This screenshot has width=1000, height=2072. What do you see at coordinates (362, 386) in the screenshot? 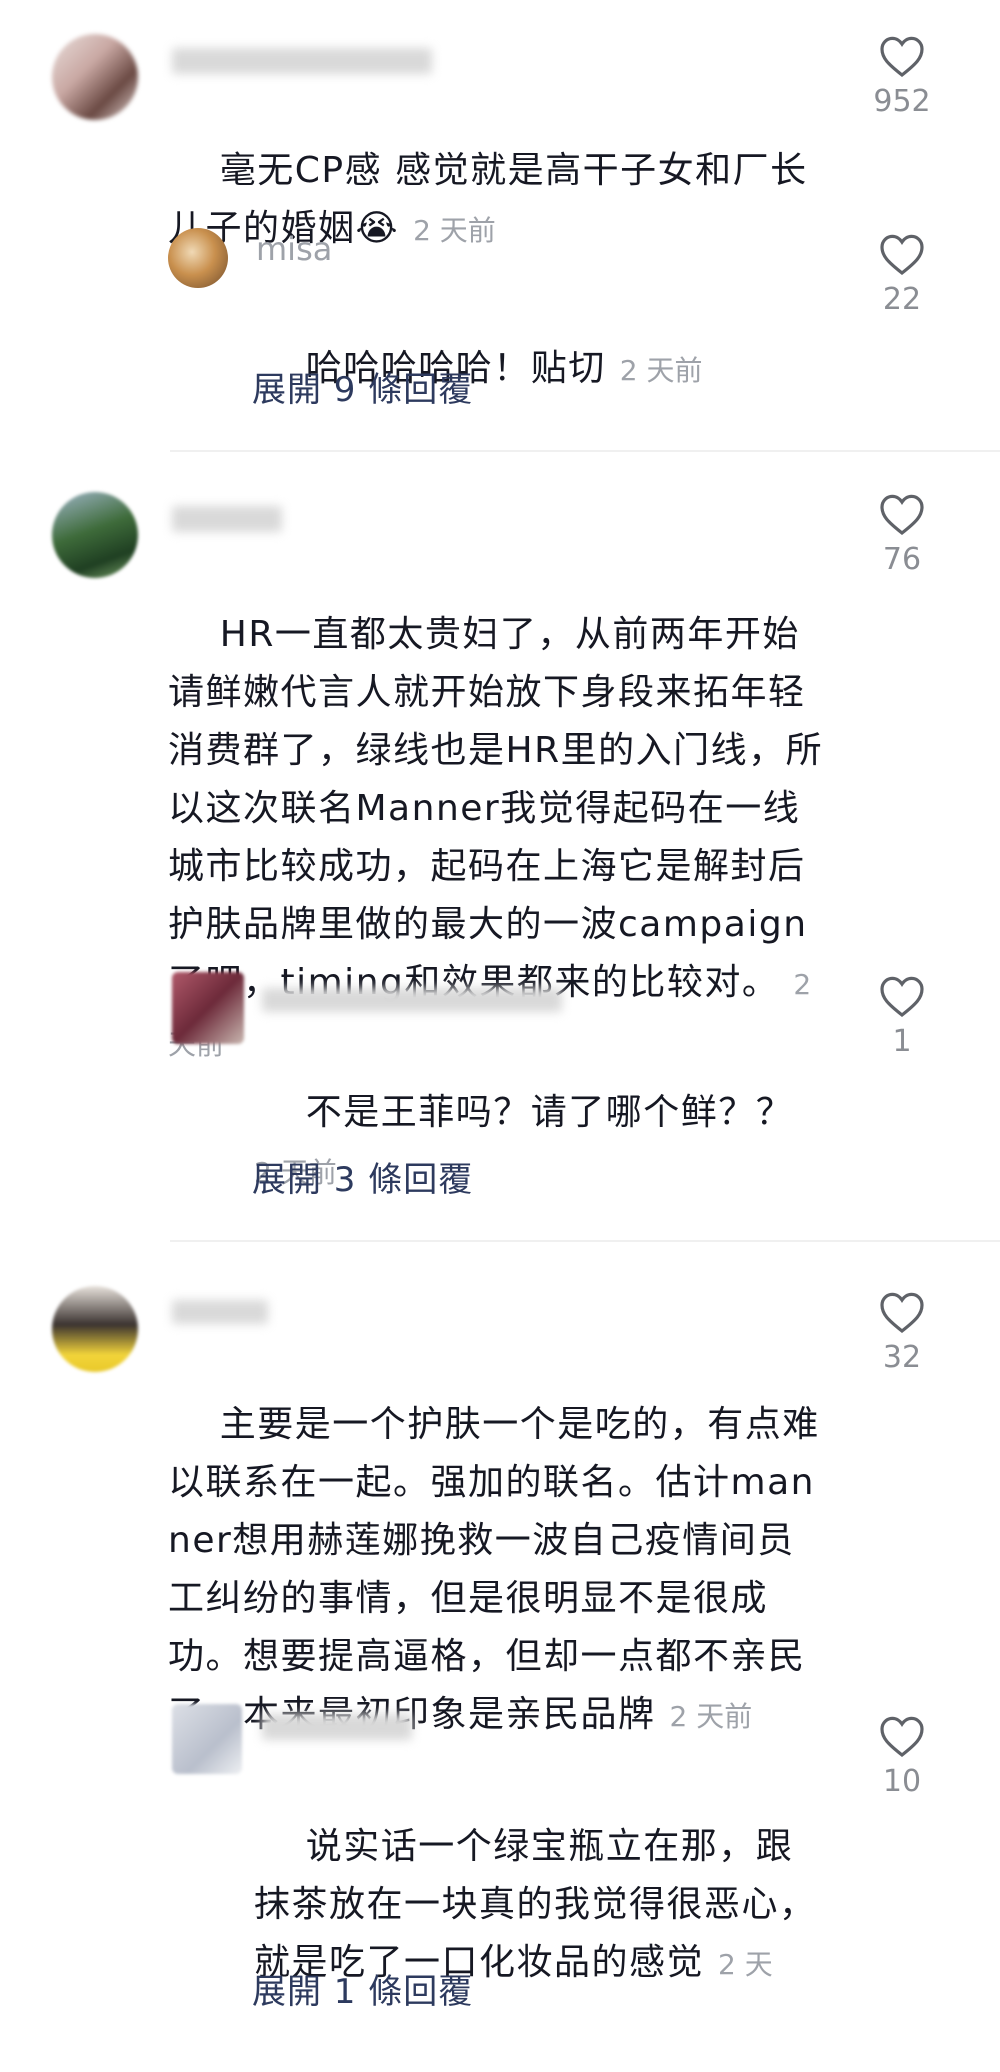
I see `expand-replies-button: 展開 9 條回覆` at bounding box center [362, 386].